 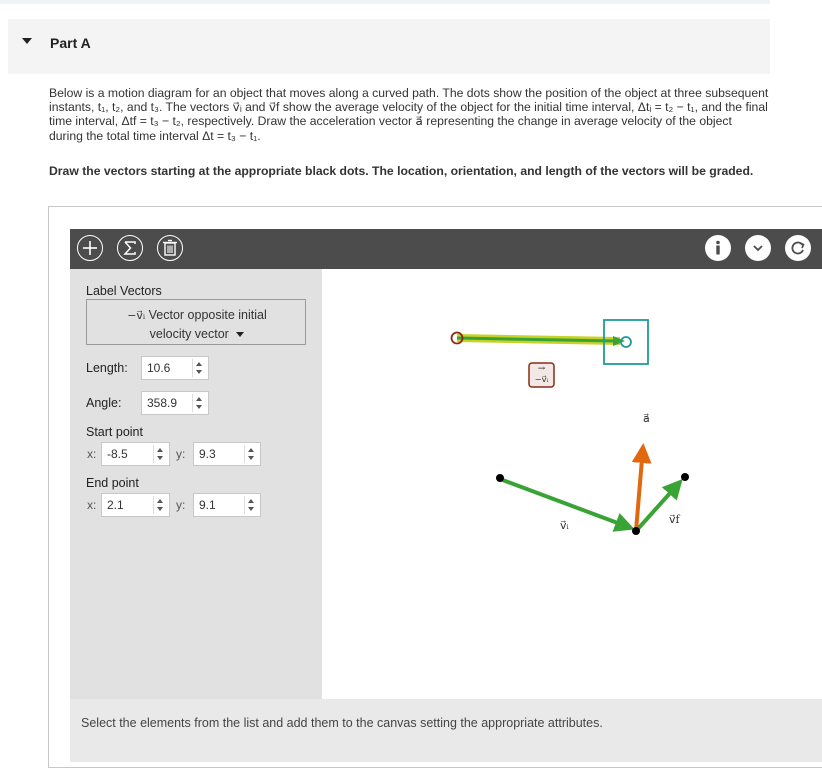 I want to click on start-y-label: y:, so click(x=181, y=454).